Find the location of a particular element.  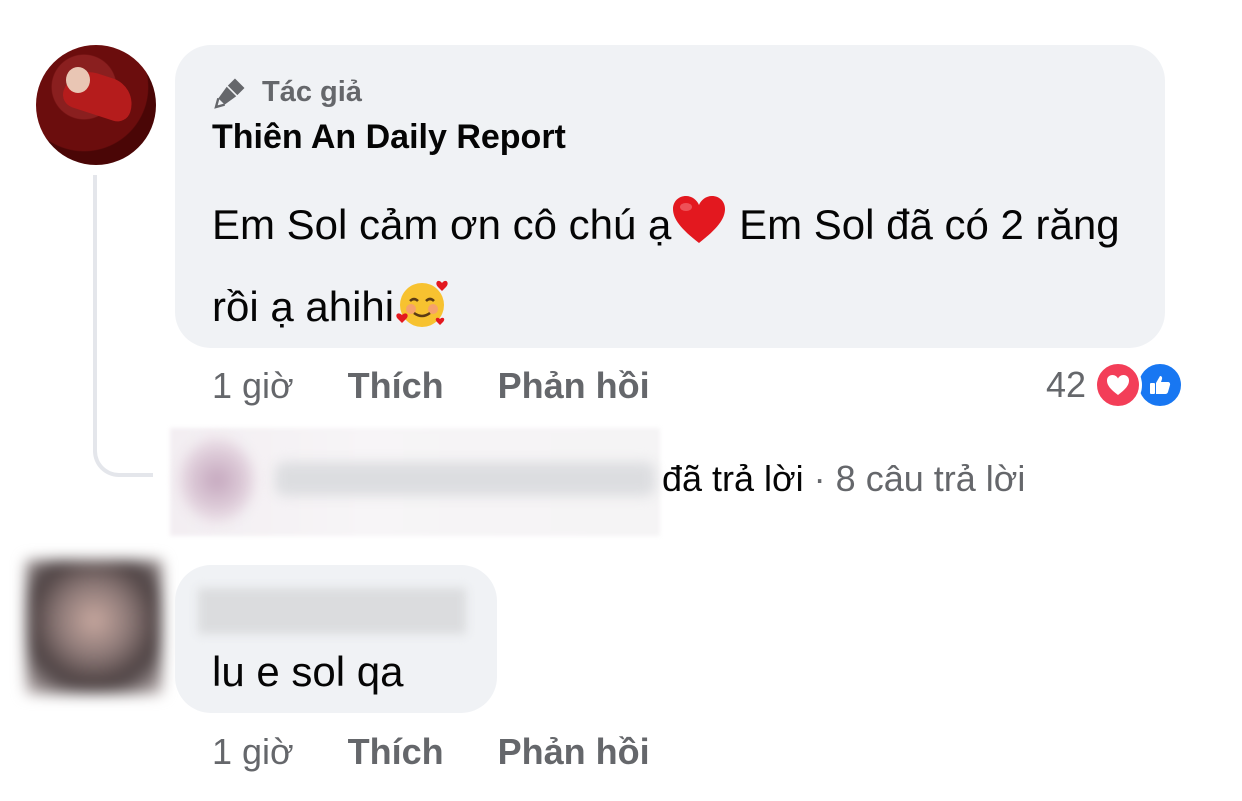

author-badge-label: Tác giả is located at coordinates (312, 91).